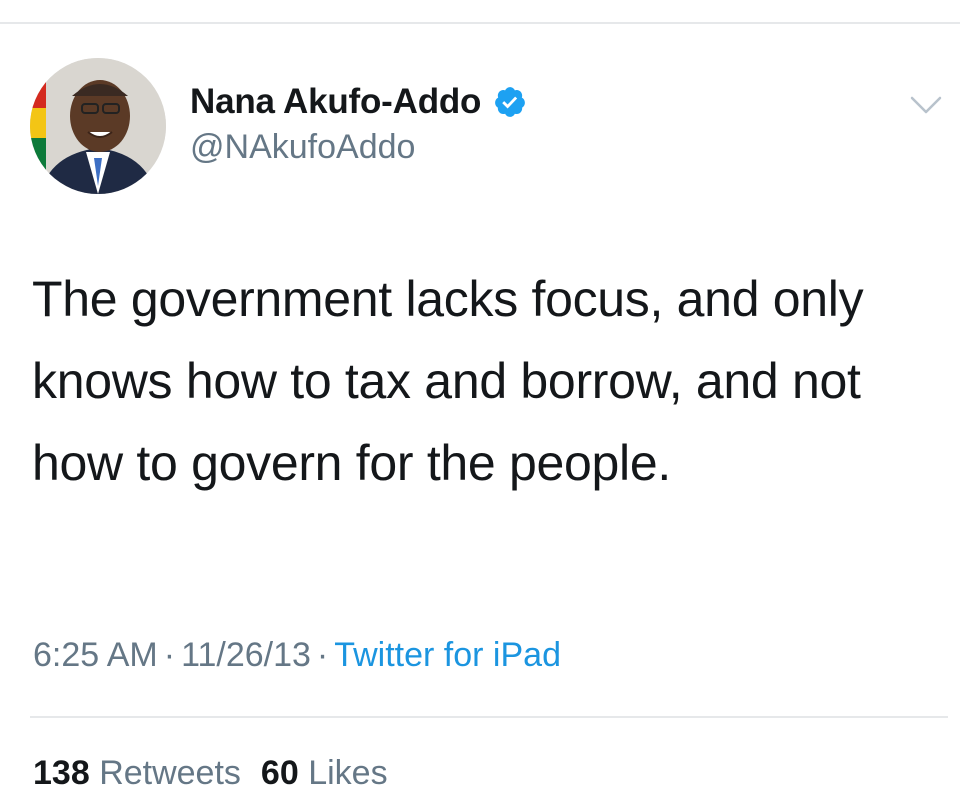  What do you see at coordinates (95, 655) in the screenshot?
I see `tweet-time: 6:25 AM` at bounding box center [95, 655].